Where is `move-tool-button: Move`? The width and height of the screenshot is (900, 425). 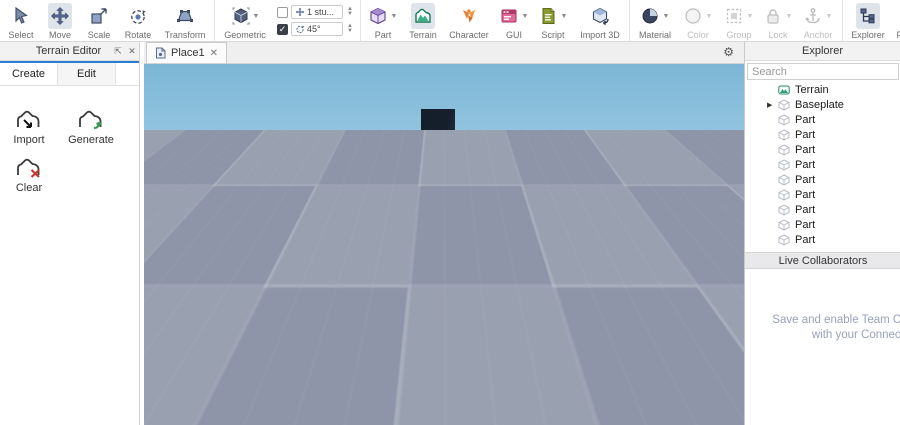 move-tool-button: Move is located at coordinates (60, 20).